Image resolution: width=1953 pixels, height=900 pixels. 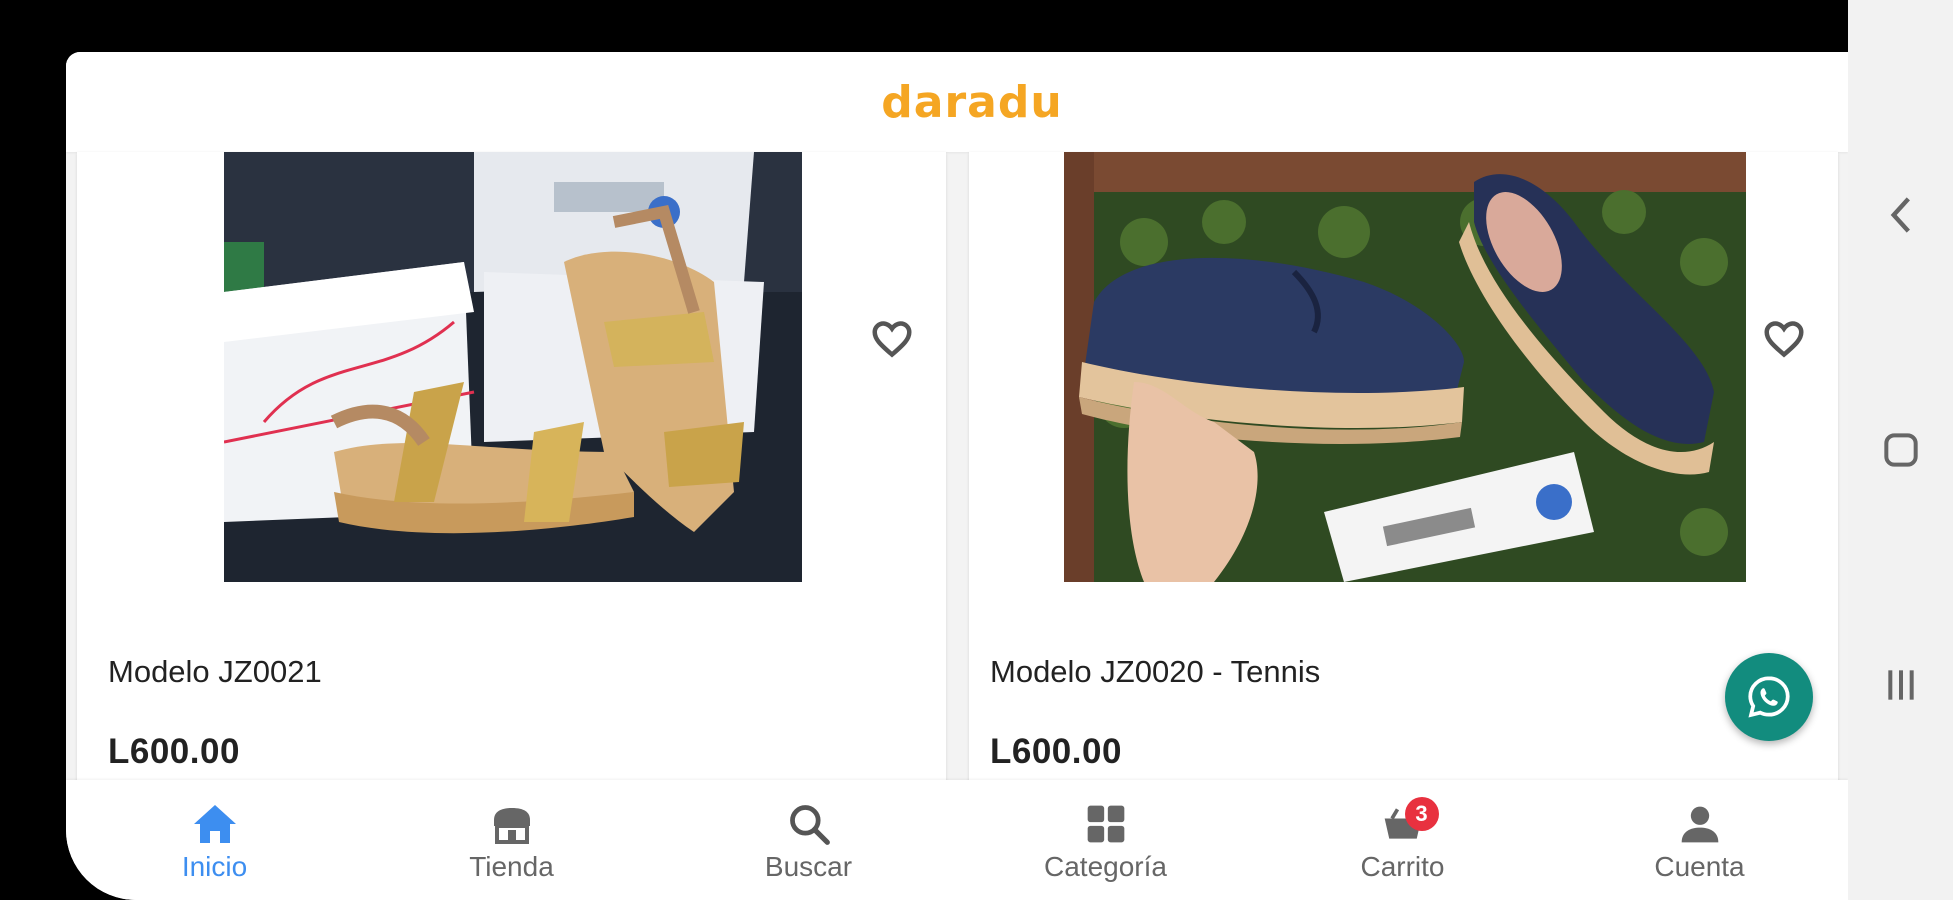 What do you see at coordinates (1421, 814) in the screenshot?
I see `cart-badge: 3` at bounding box center [1421, 814].